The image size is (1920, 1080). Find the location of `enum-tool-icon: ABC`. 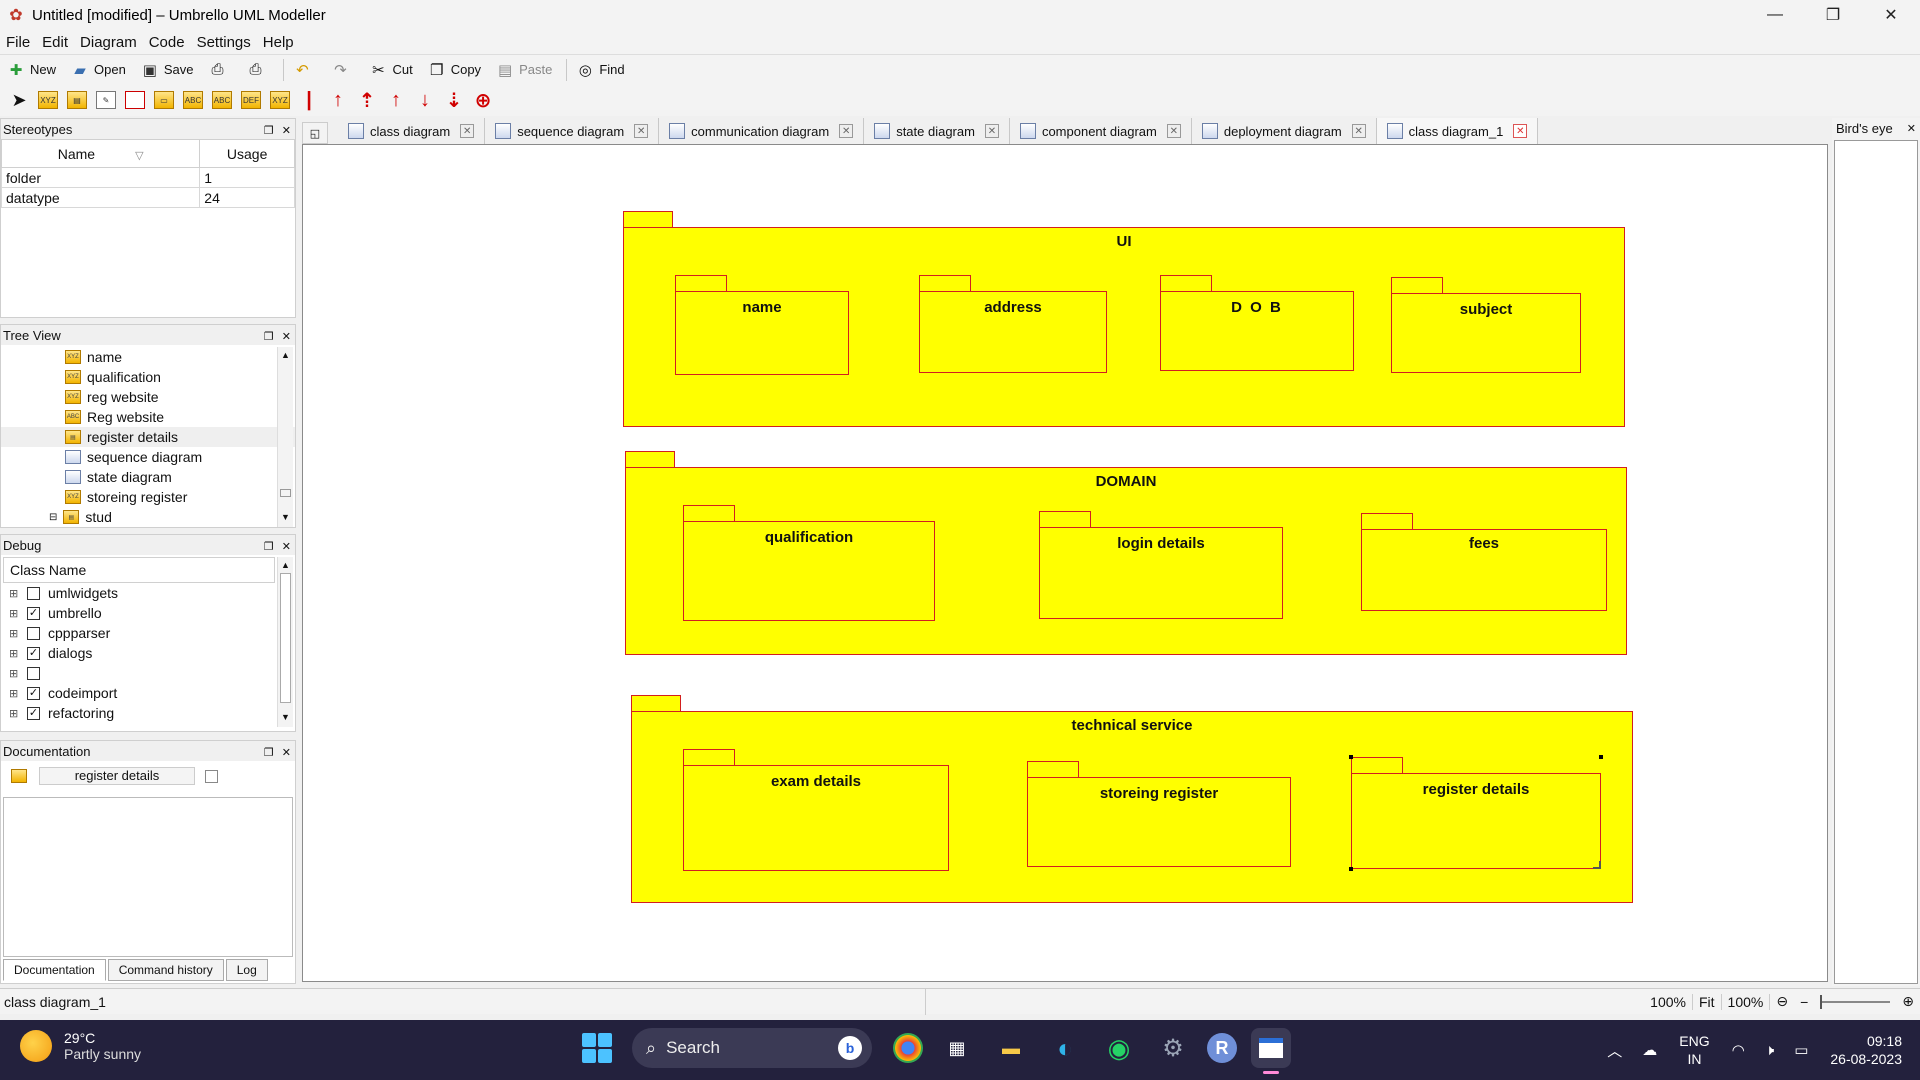

enum-tool-icon: ABC is located at coordinates (193, 100).